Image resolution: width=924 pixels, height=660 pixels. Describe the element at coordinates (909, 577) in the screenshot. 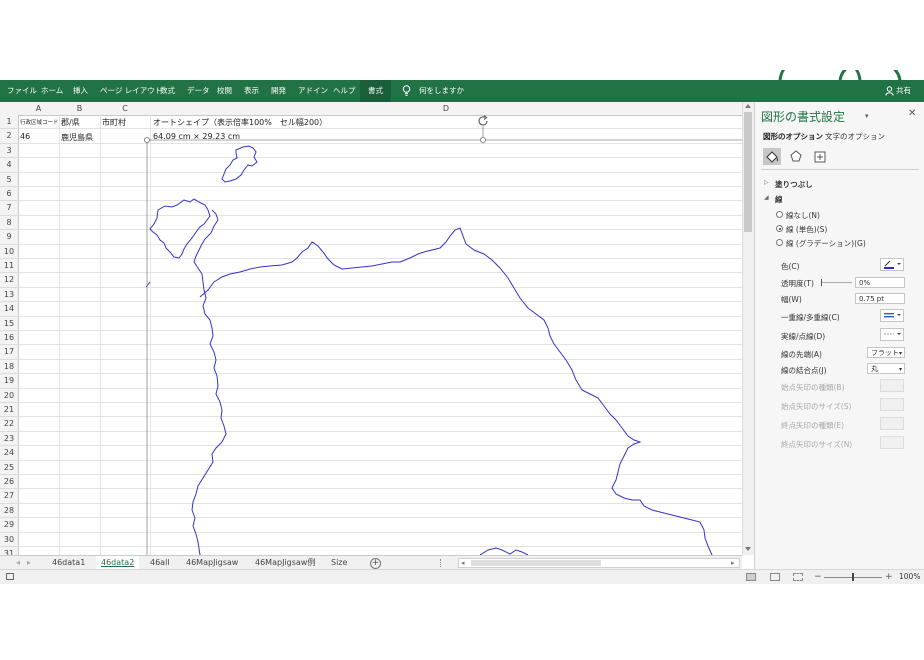

I see `zoom-level: 100%` at that location.